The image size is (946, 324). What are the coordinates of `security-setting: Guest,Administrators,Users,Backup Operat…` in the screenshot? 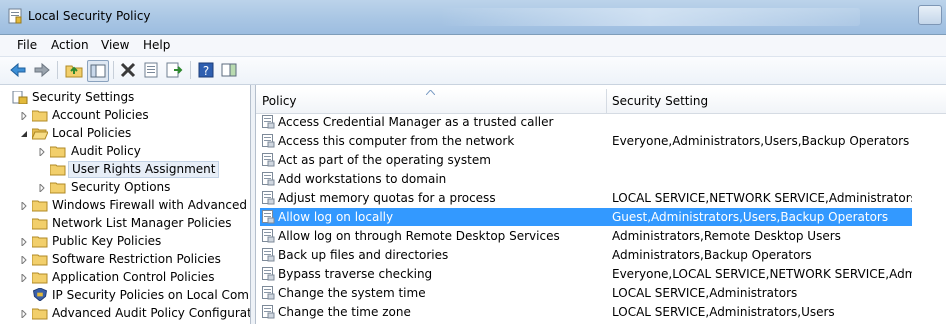 It's located at (750, 217).